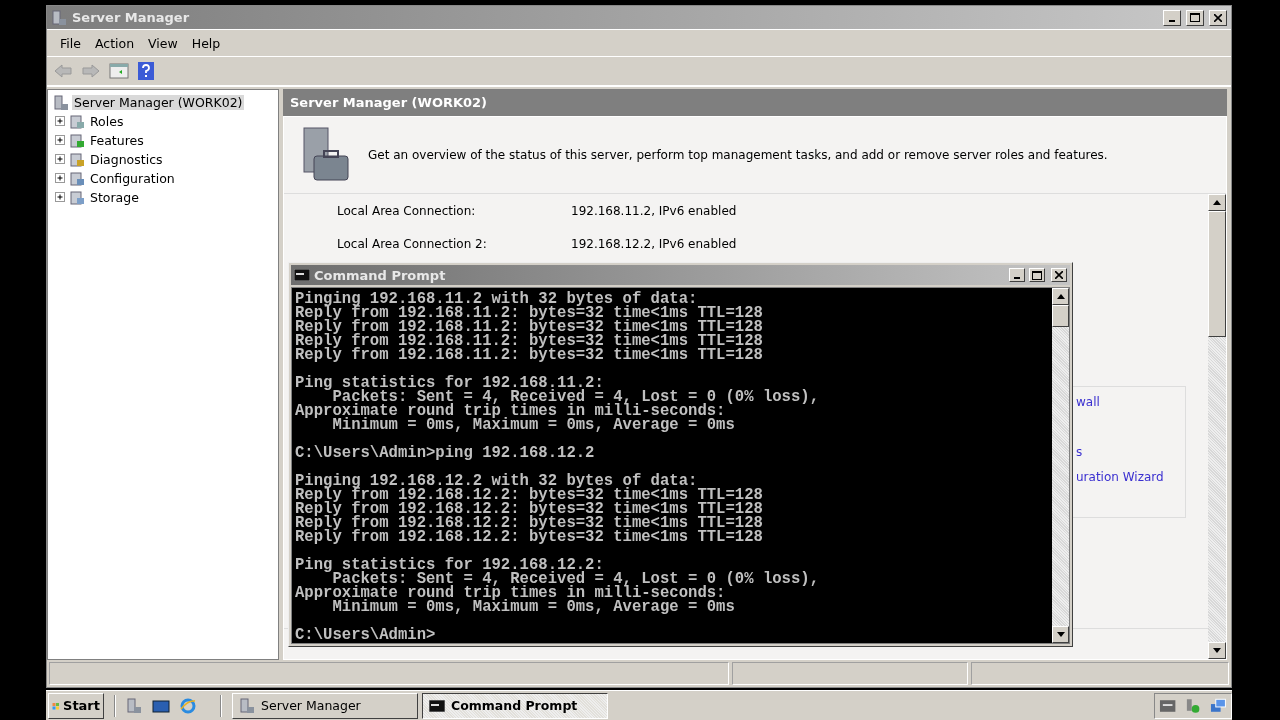 The image size is (1280, 720). I want to click on window-title: Server Manager, so click(131, 17).